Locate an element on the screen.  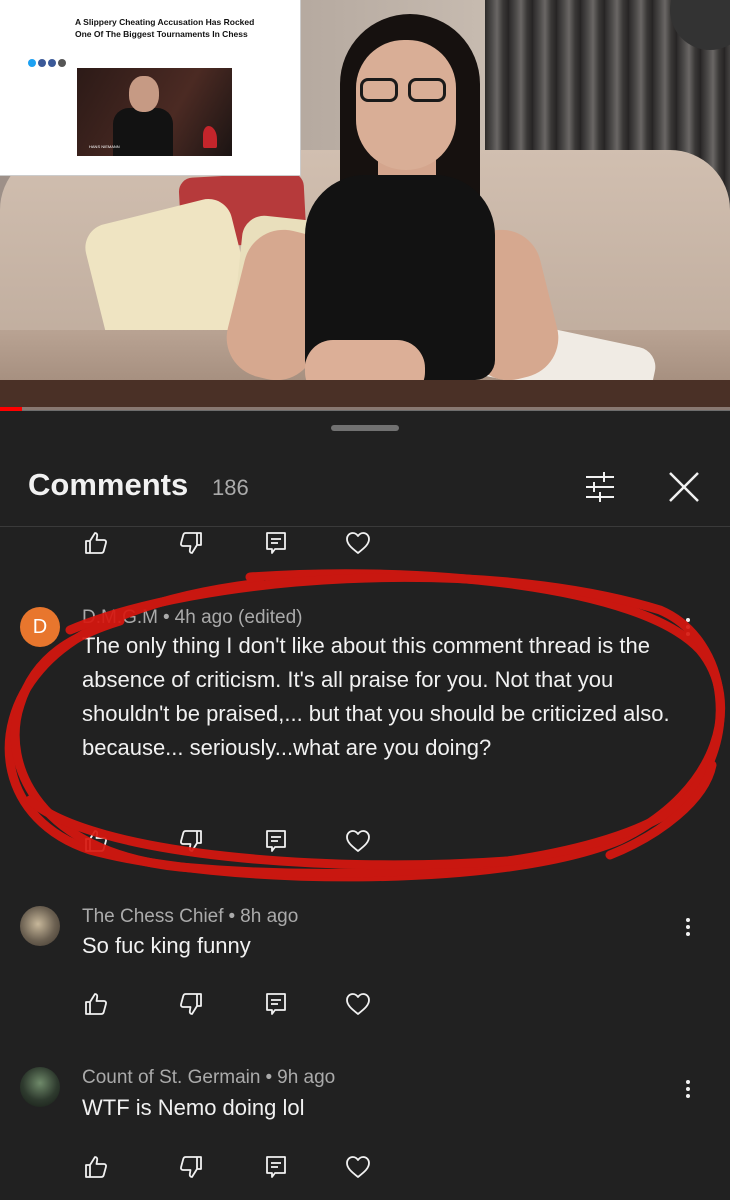
chess-knight-icon is located at coordinates (210, 137).